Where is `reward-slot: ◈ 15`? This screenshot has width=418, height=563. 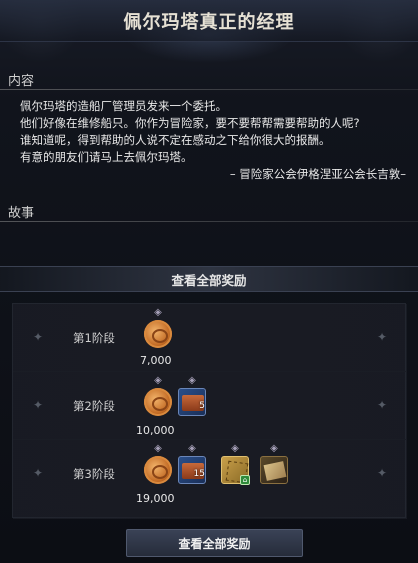
reward-slot: ◈ 15 is located at coordinates (192, 464).